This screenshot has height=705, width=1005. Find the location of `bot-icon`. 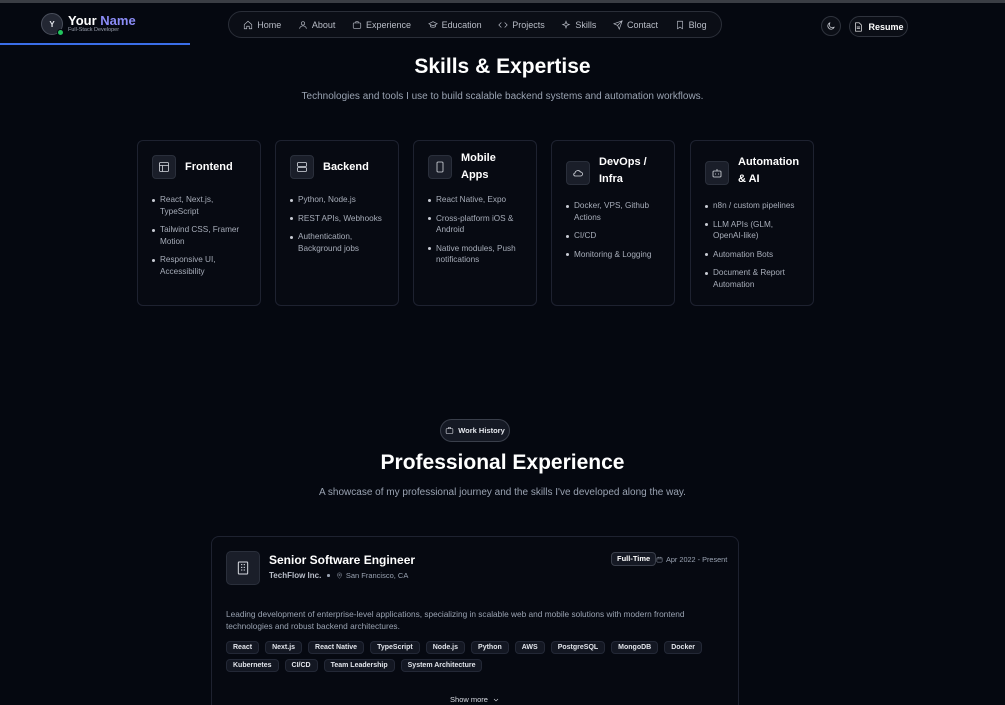

bot-icon is located at coordinates (717, 173).